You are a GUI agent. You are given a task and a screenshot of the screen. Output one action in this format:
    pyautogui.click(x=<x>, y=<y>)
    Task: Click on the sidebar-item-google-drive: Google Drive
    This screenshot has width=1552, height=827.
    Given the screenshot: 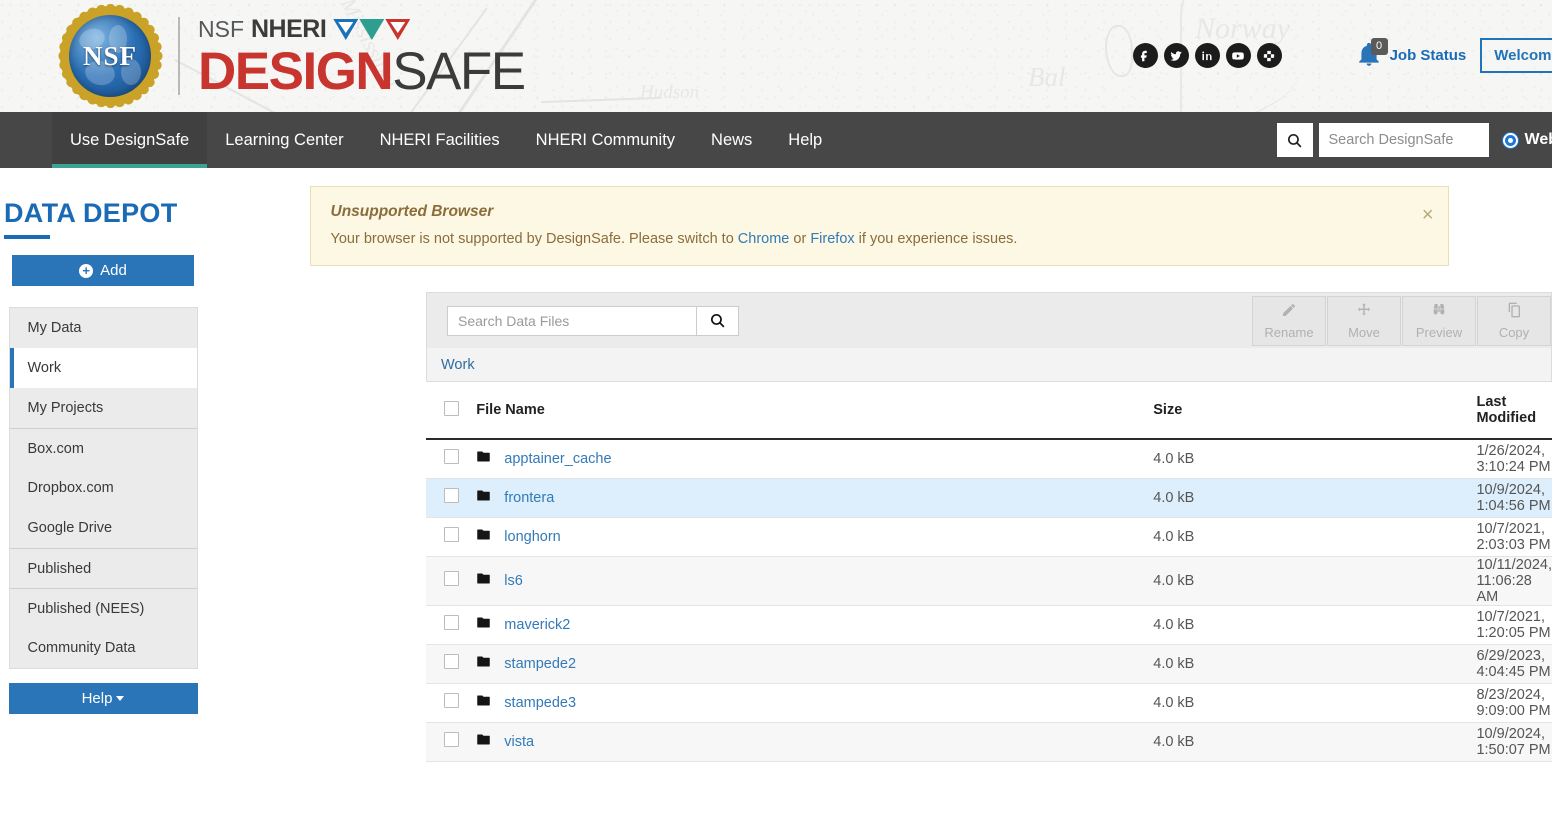 What is the action you would take?
    pyautogui.click(x=103, y=528)
    